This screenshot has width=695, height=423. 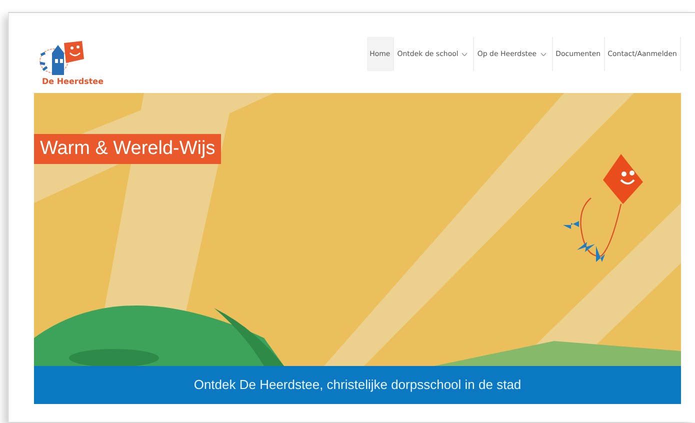 I want to click on banner-tagline: Warm & Wereld-Wijs, so click(x=128, y=149).